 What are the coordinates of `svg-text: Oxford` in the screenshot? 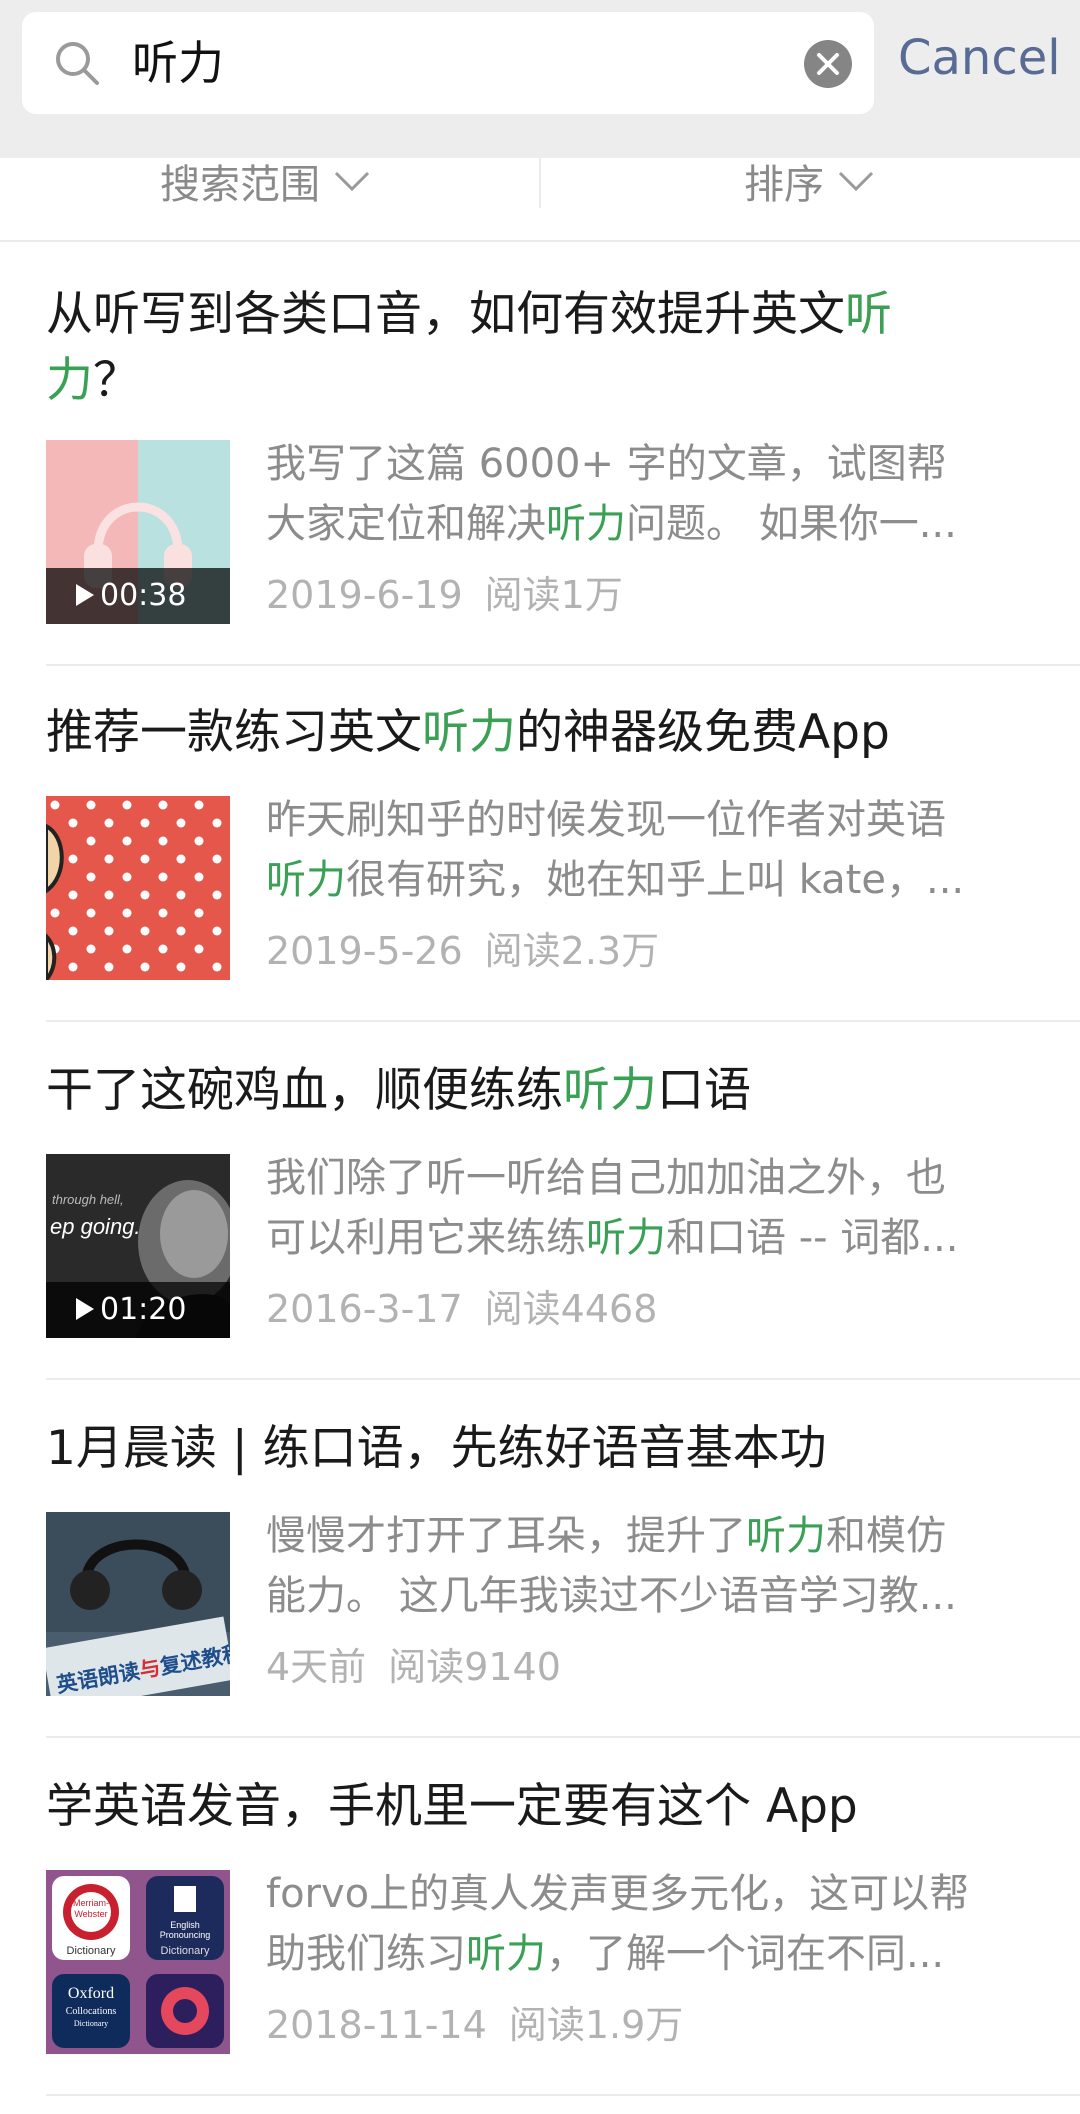 It's located at (91, 1993).